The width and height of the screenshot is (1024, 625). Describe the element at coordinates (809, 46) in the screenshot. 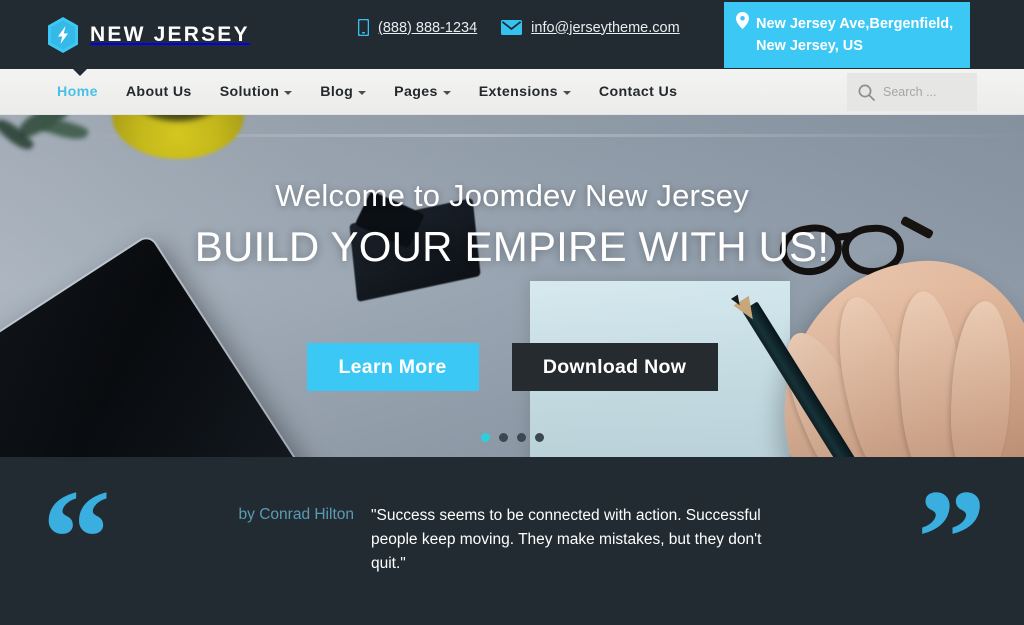

I see `address-line-2: New Jersey, US` at that location.